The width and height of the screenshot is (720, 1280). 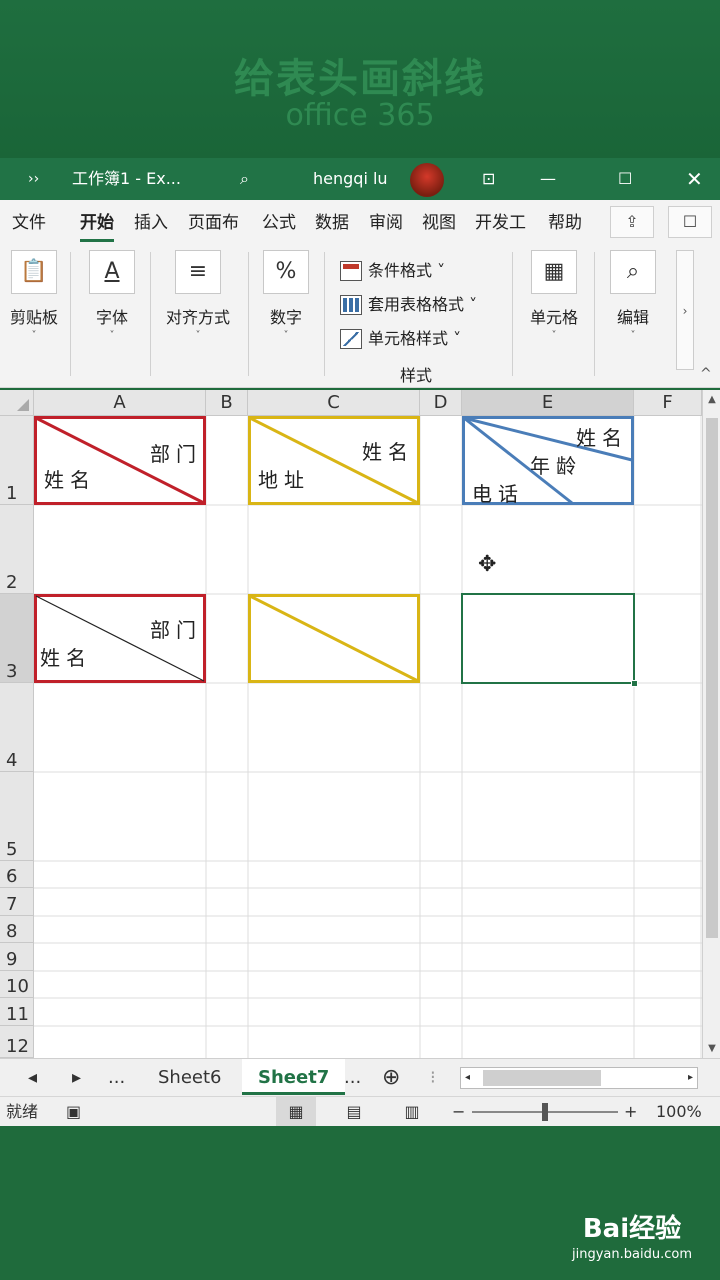 What do you see at coordinates (554, 295) in the screenshot?
I see `cells-group: ▦ 单元格 ˅` at bounding box center [554, 295].